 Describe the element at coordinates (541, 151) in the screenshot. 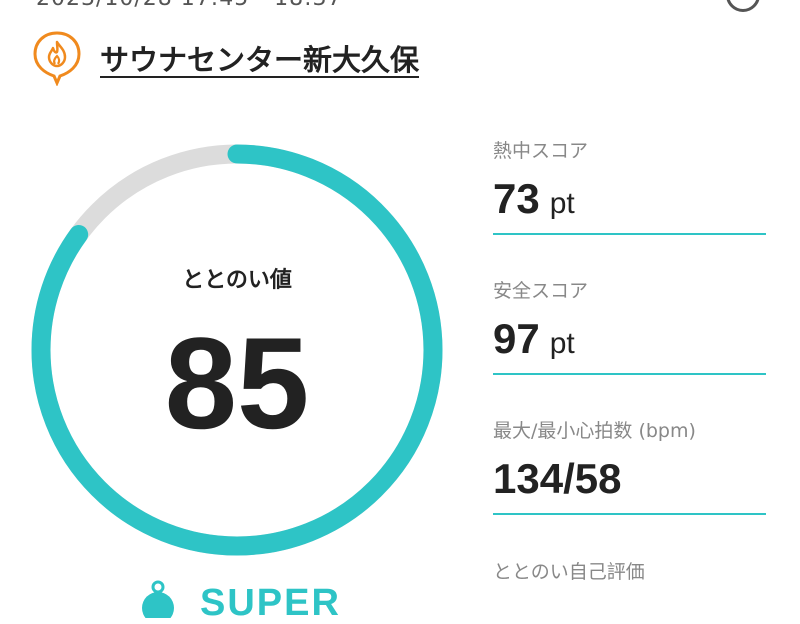

I see `stat-label: 熱中スコア` at that location.